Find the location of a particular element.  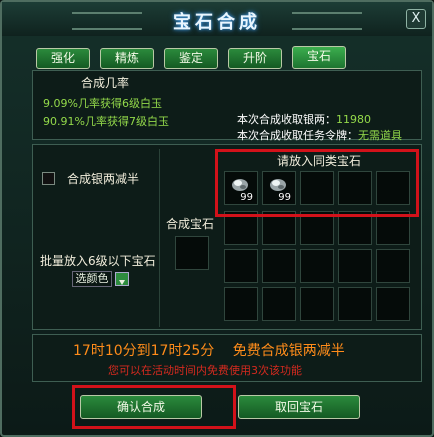

section-divider is located at coordinates (159, 238).